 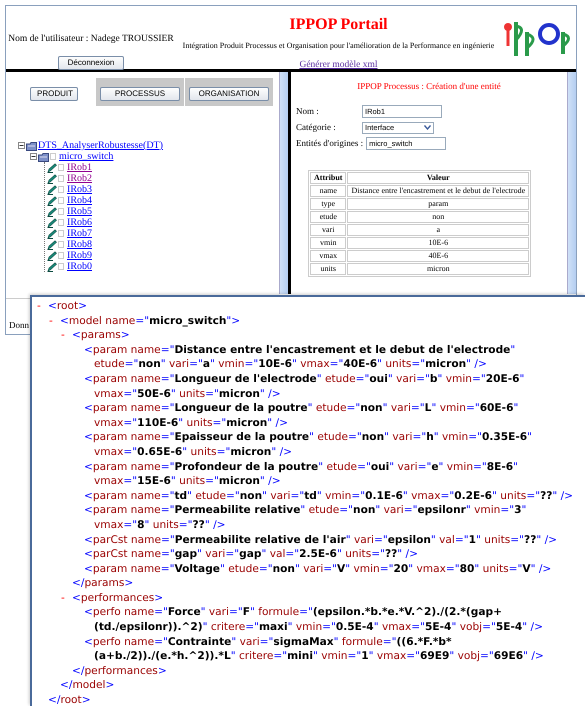 What do you see at coordinates (103, 583) in the screenshot?
I see `xml-code-line: </params>` at bounding box center [103, 583].